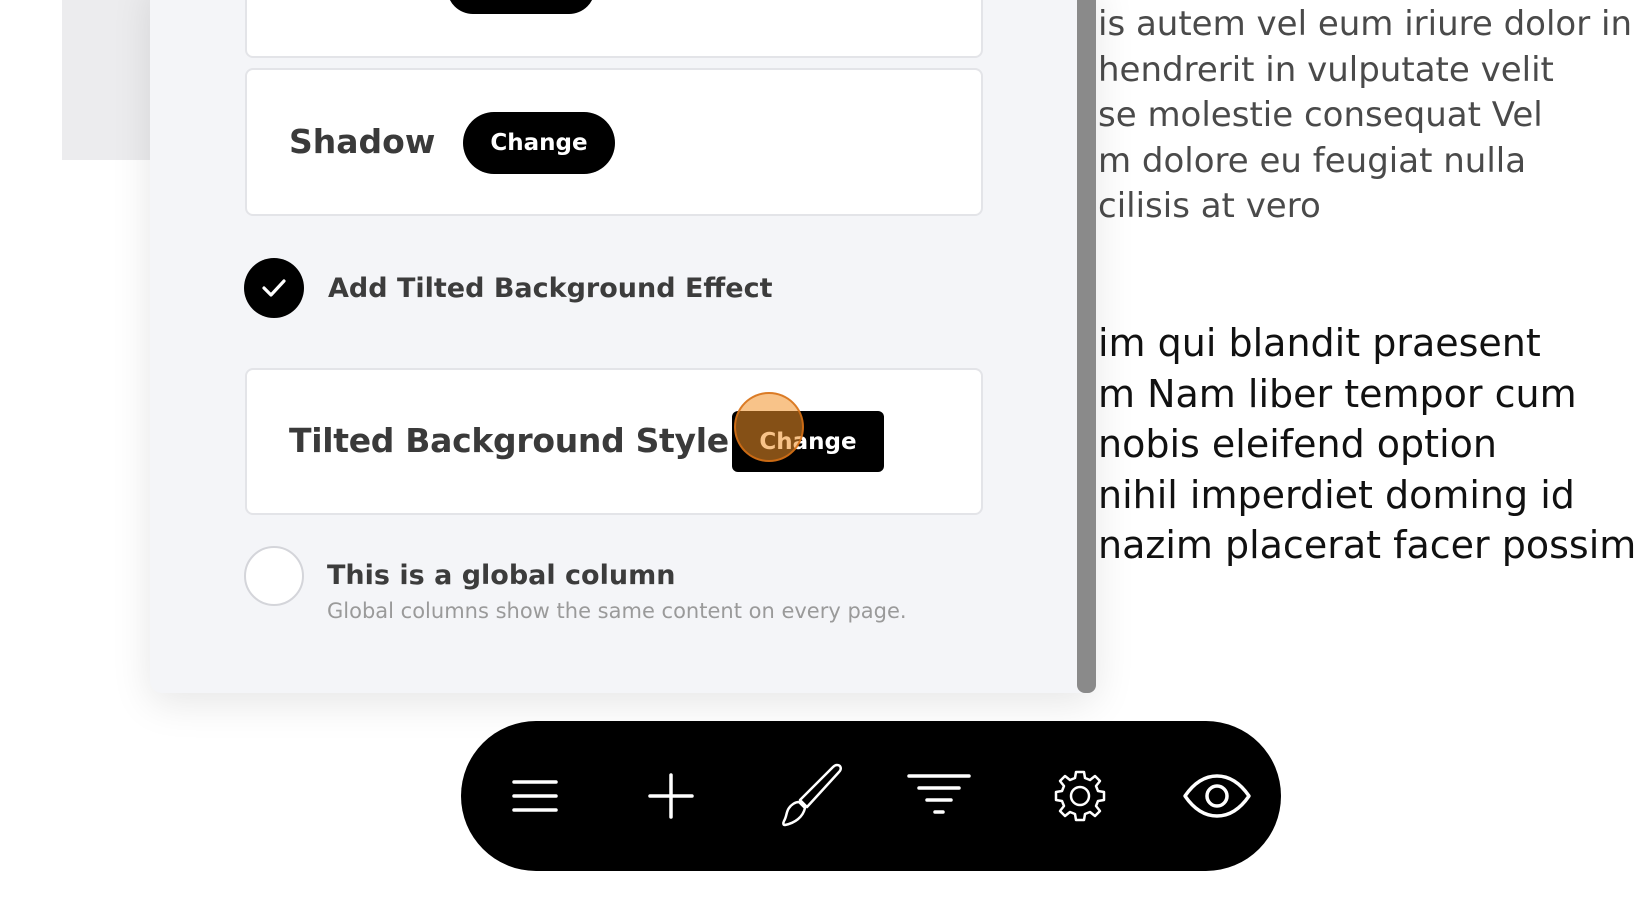 This screenshot has height=924, width=1642. I want to click on menu-icon, so click(535, 796).